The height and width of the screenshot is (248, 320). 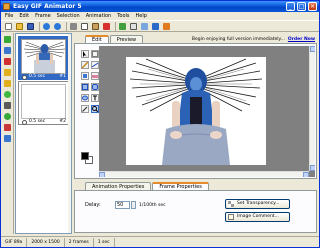 I want to click on resize-icon, so click(x=144, y=26).